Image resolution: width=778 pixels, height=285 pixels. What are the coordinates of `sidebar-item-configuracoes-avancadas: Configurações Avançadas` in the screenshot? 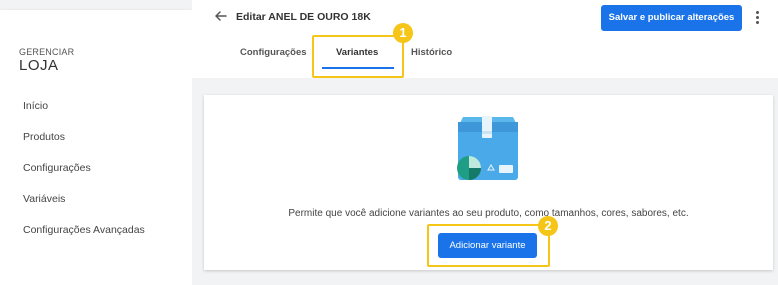 It's located at (84, 235).